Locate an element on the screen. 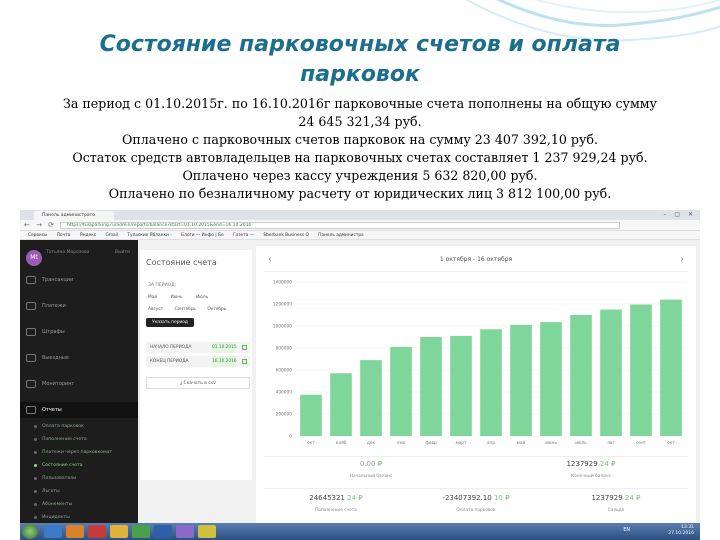 The image size is (720, 540). month-option: Май is located at coordinates (152, 297).